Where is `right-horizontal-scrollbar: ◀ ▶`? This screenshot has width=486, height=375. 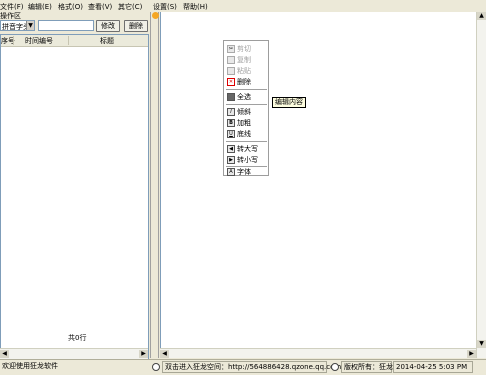
right-horizontal-scrollbar: ◀ ▶ is located at coordinates (318, 353).